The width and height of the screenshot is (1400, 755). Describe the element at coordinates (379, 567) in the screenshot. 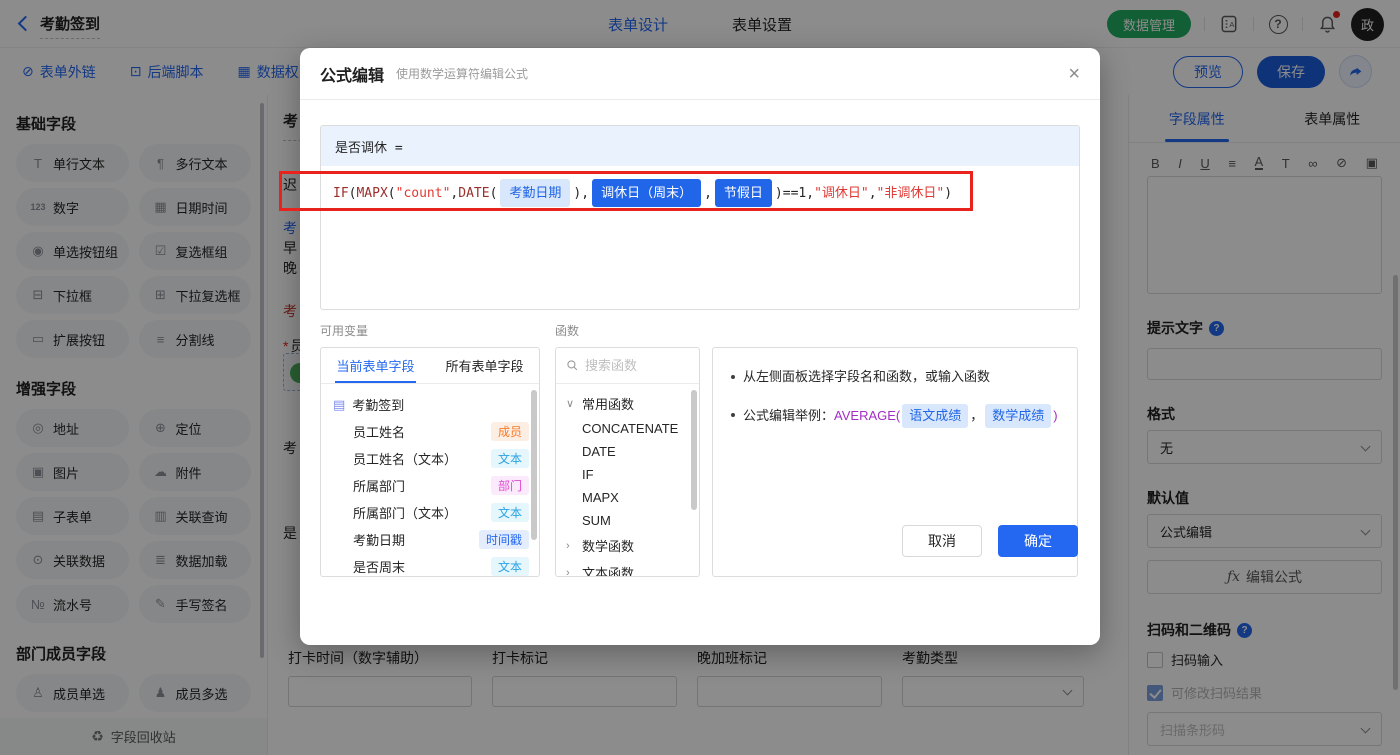

I see `variable-name: 是否周末` at that location.